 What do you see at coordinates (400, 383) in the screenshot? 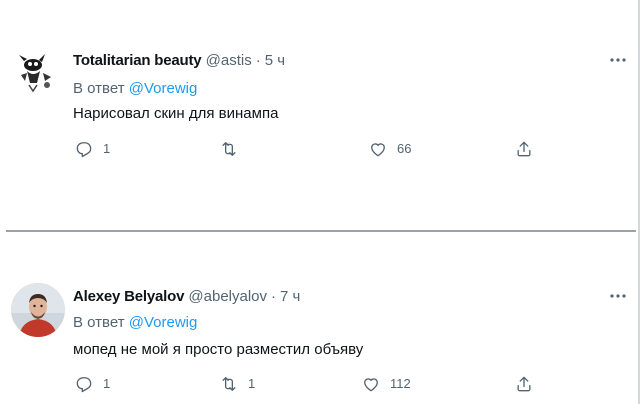
I see `like-count: 112` at bounding box center [400, 383].